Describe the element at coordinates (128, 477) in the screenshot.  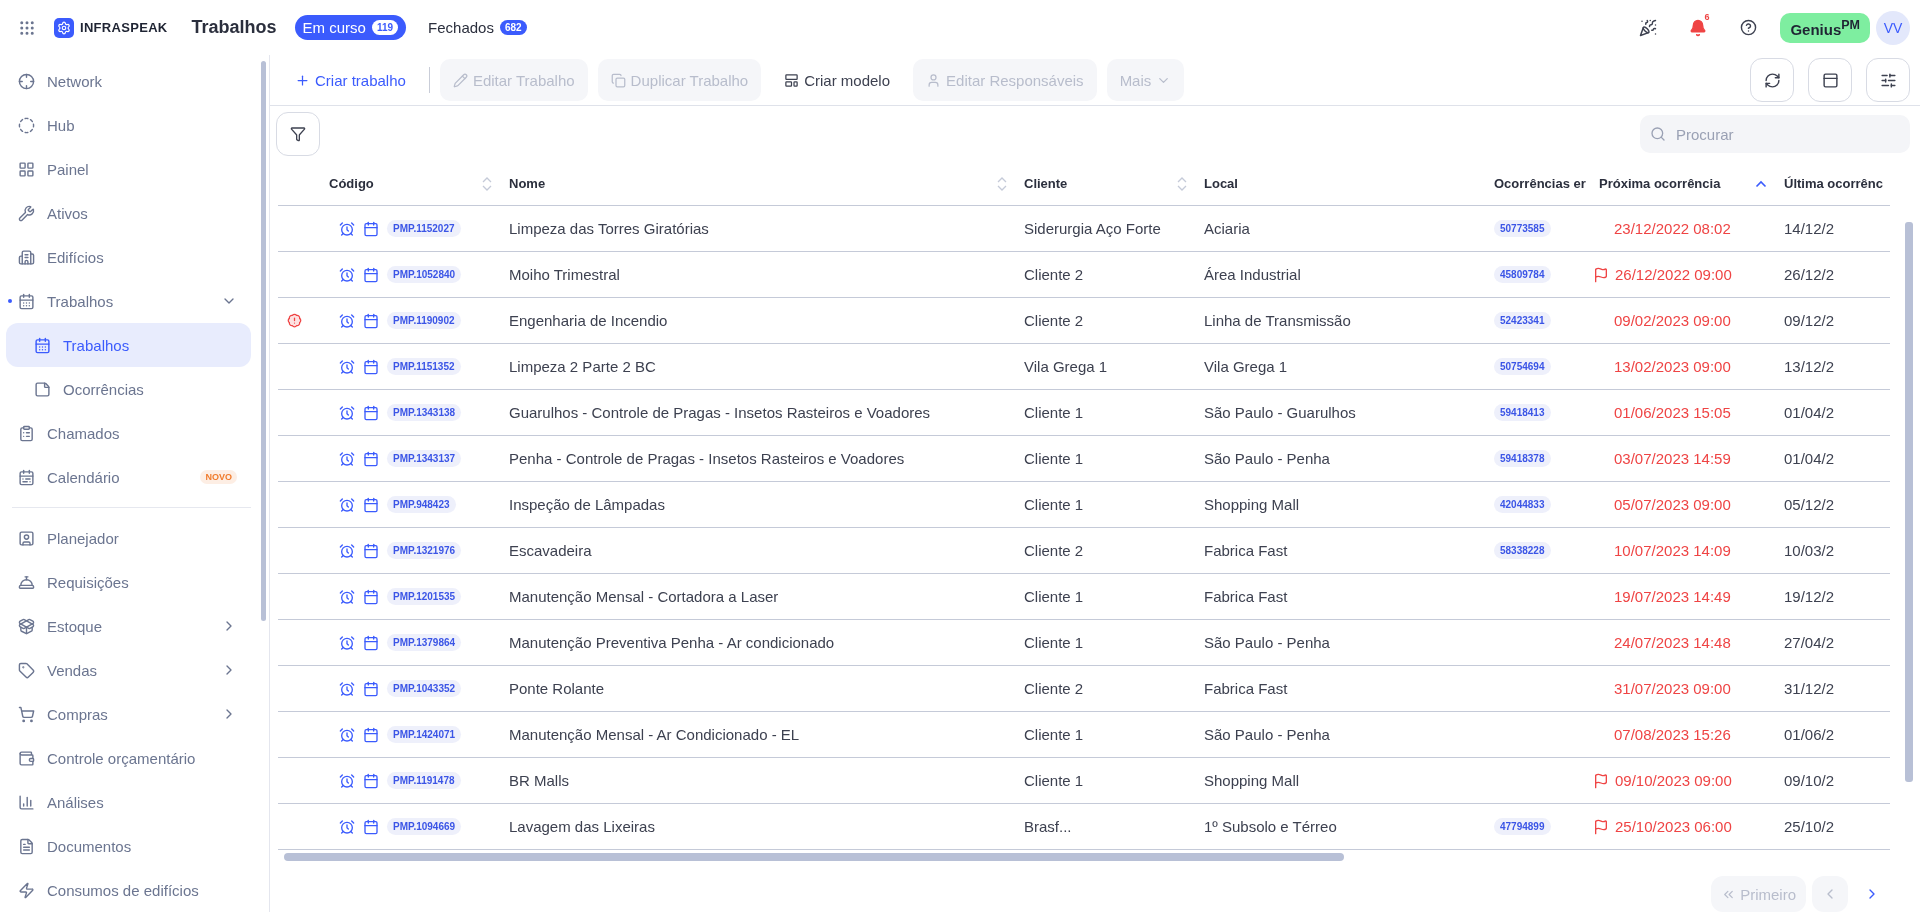
I see `sidebar-item: Calendário NOVO` at that location.